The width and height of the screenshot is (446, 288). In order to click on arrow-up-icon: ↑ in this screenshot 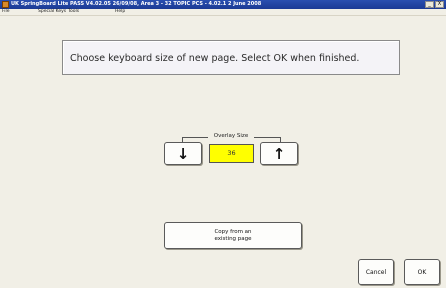, I will do `click(279, 153)`.